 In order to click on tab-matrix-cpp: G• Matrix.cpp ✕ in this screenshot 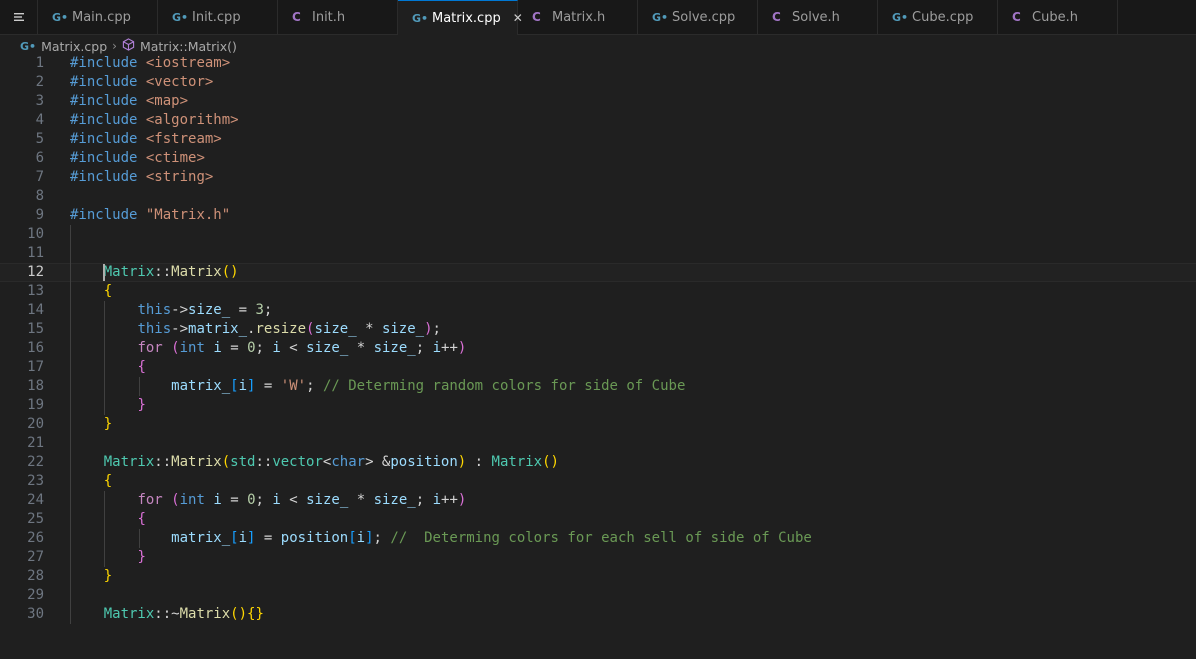, I will do `click(460, 17)`.